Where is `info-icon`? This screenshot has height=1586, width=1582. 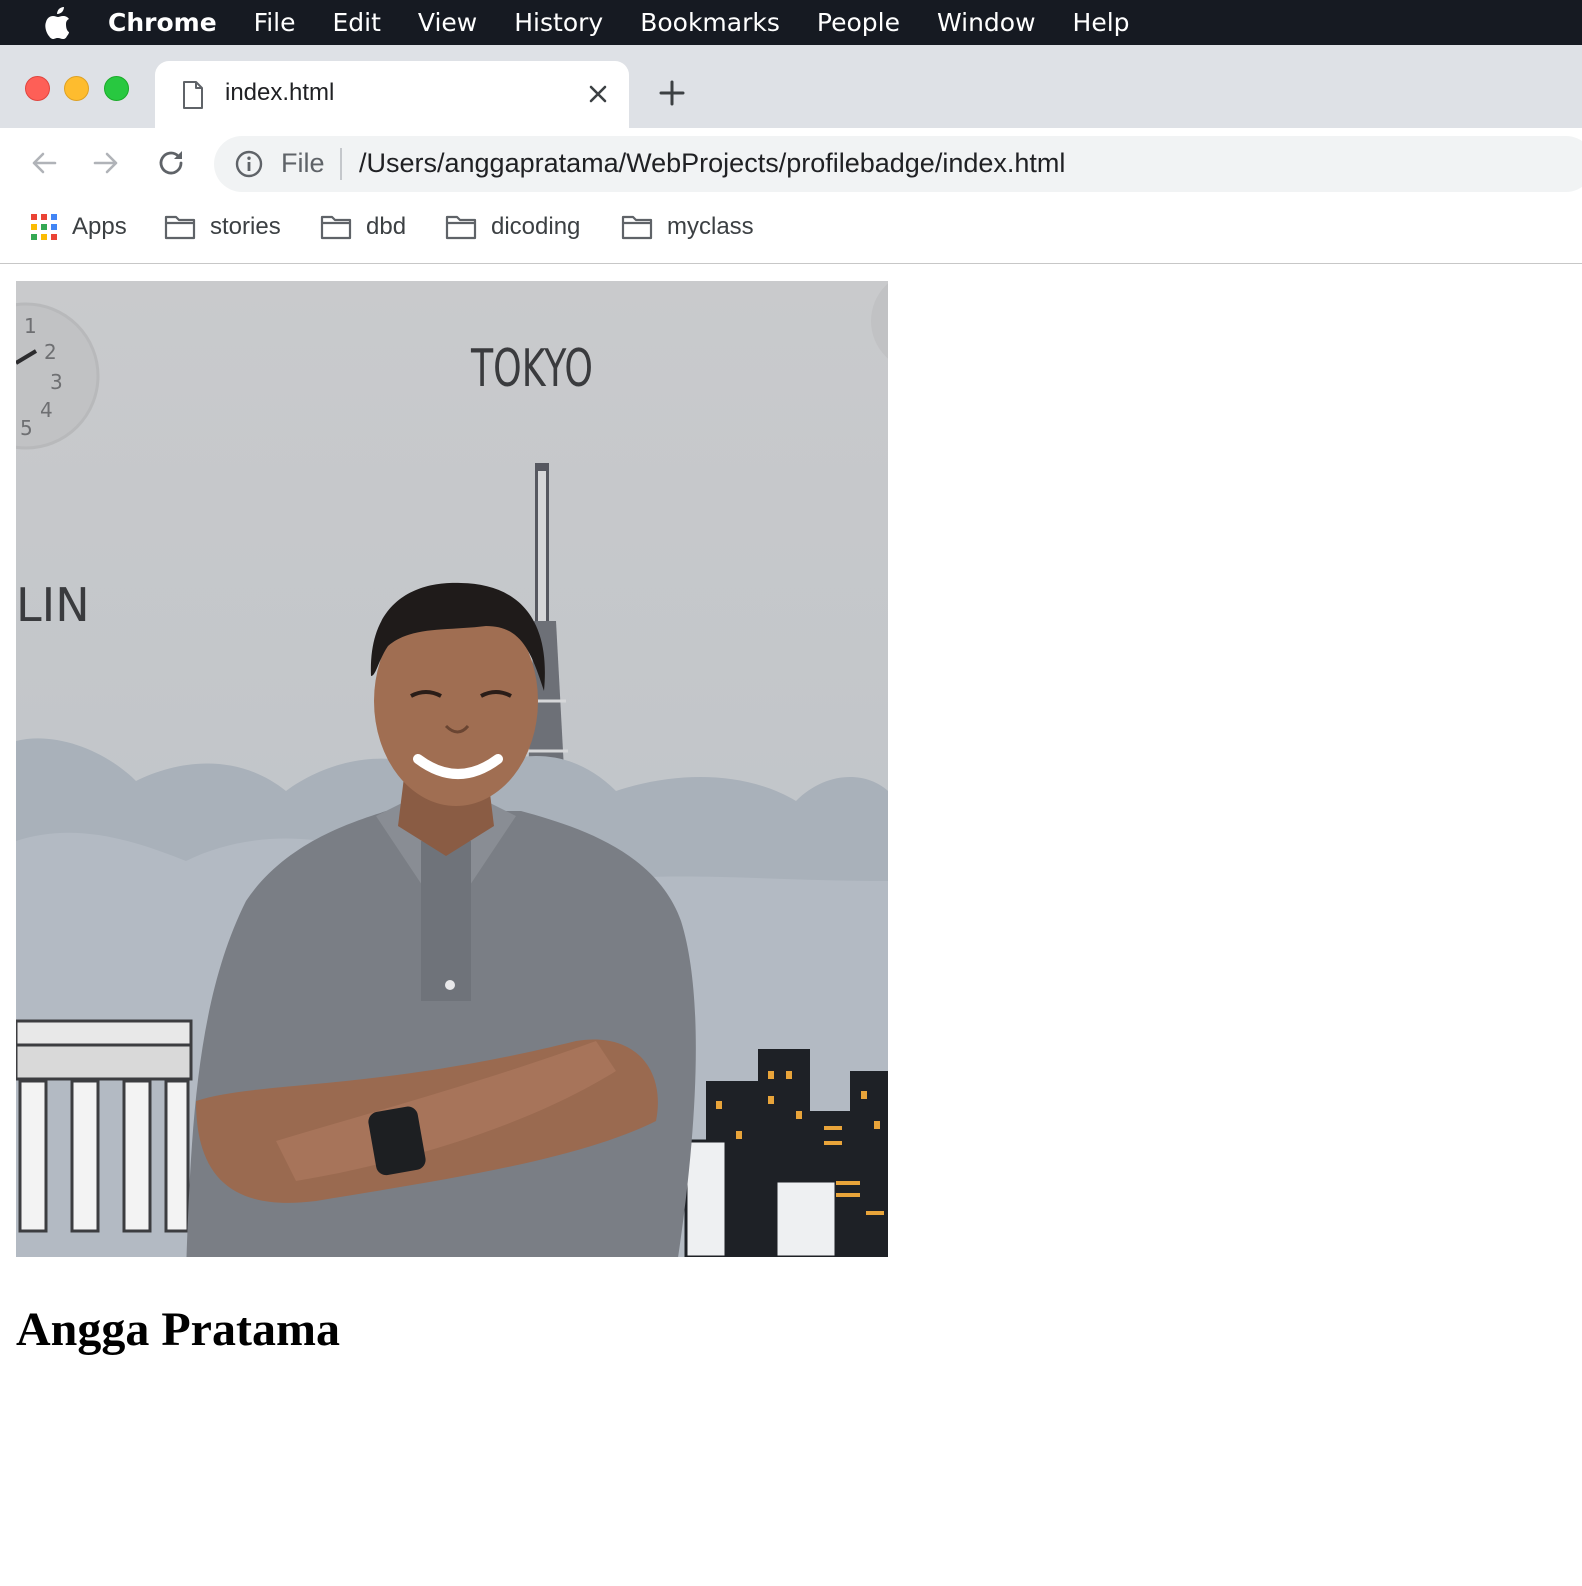 info-icon is located at coordinates (249, 164).